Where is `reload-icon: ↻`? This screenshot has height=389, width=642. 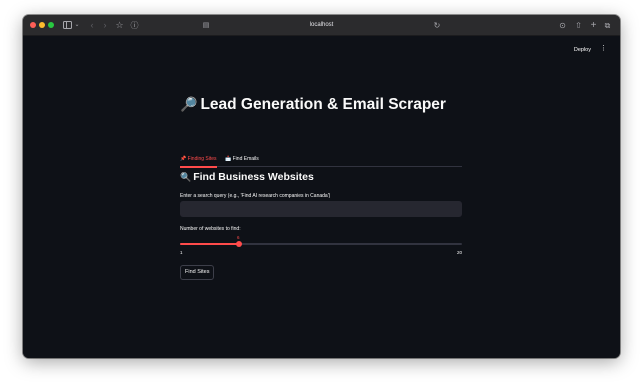
reload-icon: ↻ is located at coordinates (437, 25).